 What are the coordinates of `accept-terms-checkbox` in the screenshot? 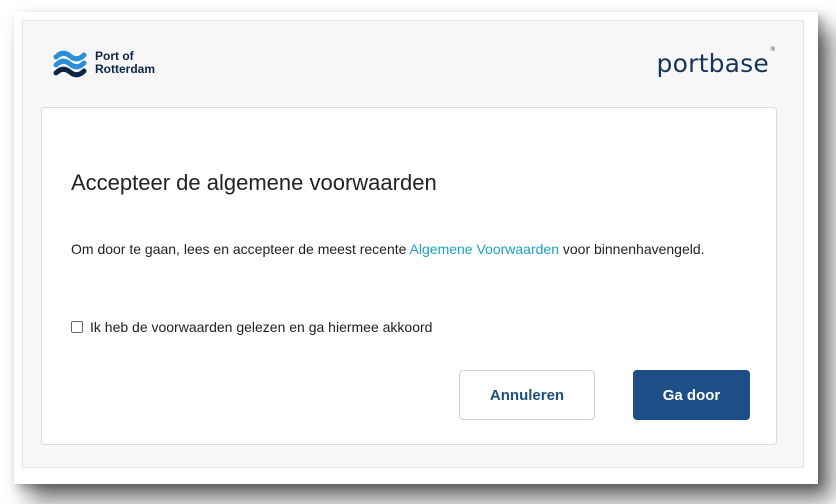 It's located at (77, 327).